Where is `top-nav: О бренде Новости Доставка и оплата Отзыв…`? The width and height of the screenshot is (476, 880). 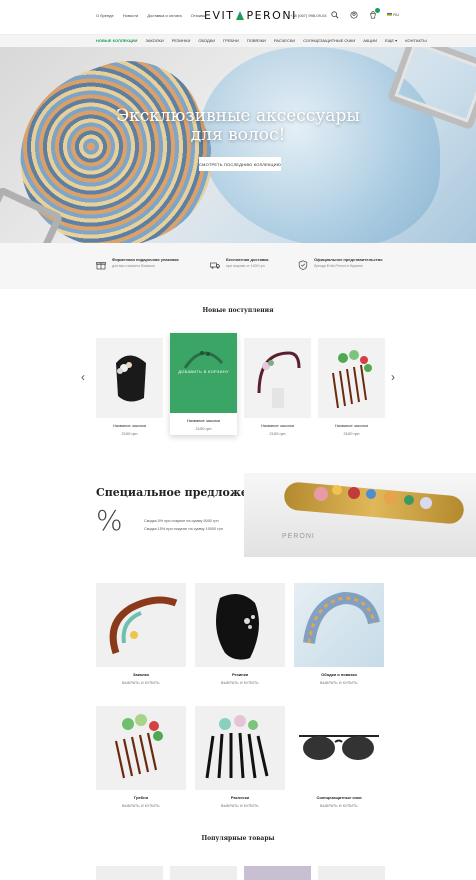
top-nav: О бренде Новости Доставка и оплата Отзыв… is located at coordinates (150, 15).